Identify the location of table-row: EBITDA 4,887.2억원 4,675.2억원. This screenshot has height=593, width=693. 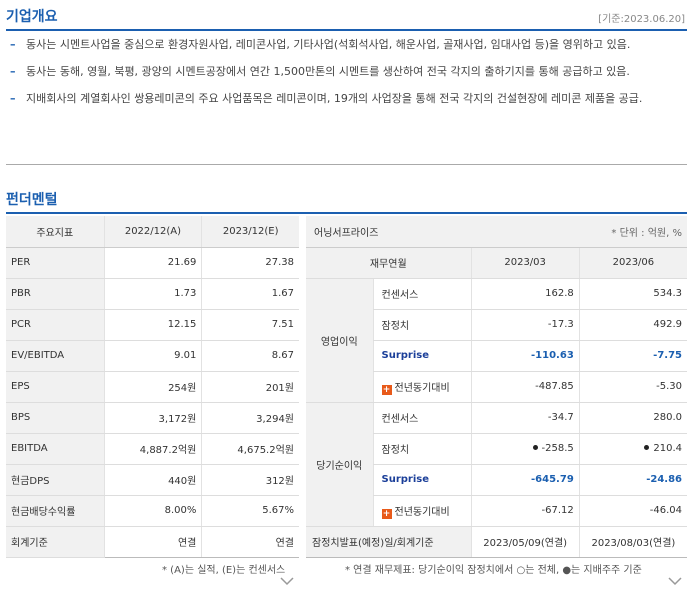
(152, 449).